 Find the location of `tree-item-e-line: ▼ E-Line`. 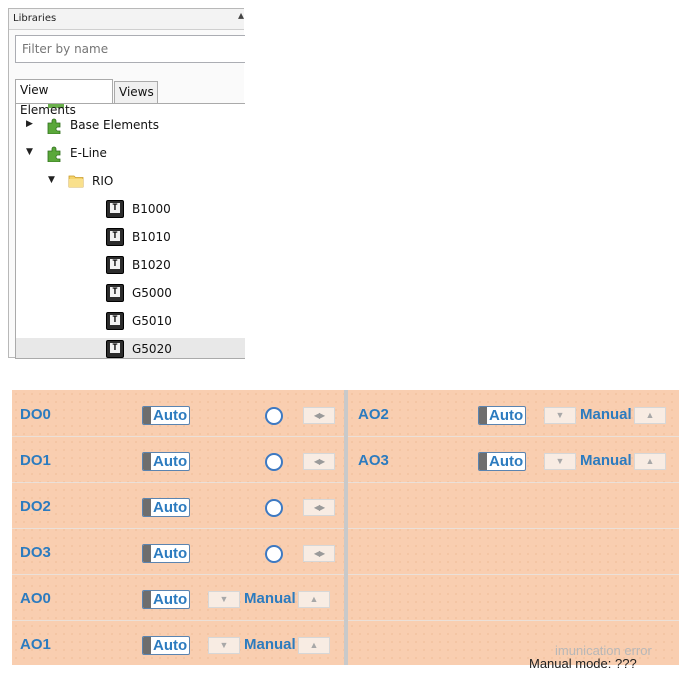

tree-item-e-line: ▼ E-Line is located at coordinates (130, 154).